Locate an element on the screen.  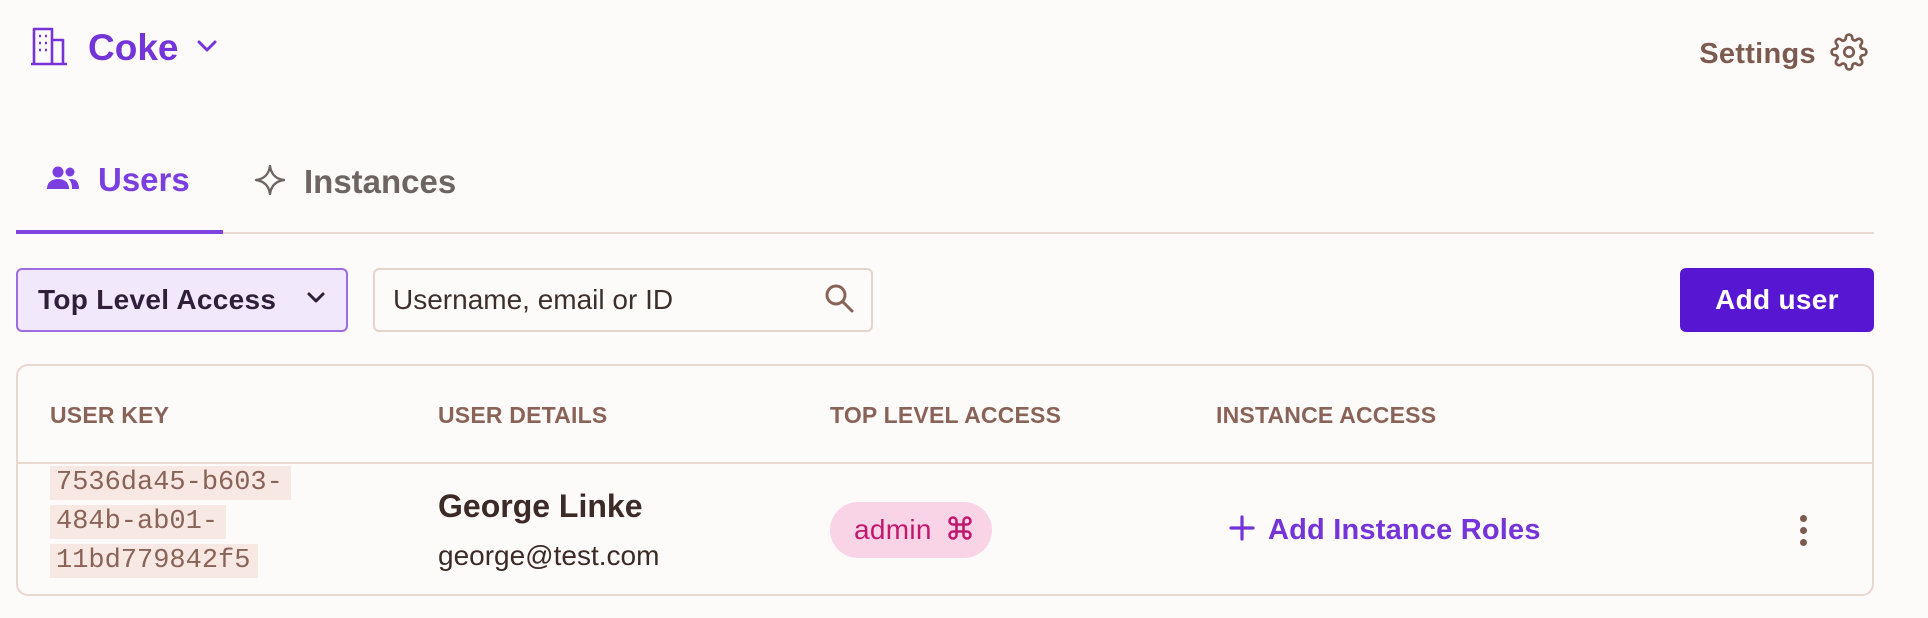
user-key-line: 7536da45-b603- is located at coordinates (170, 483).